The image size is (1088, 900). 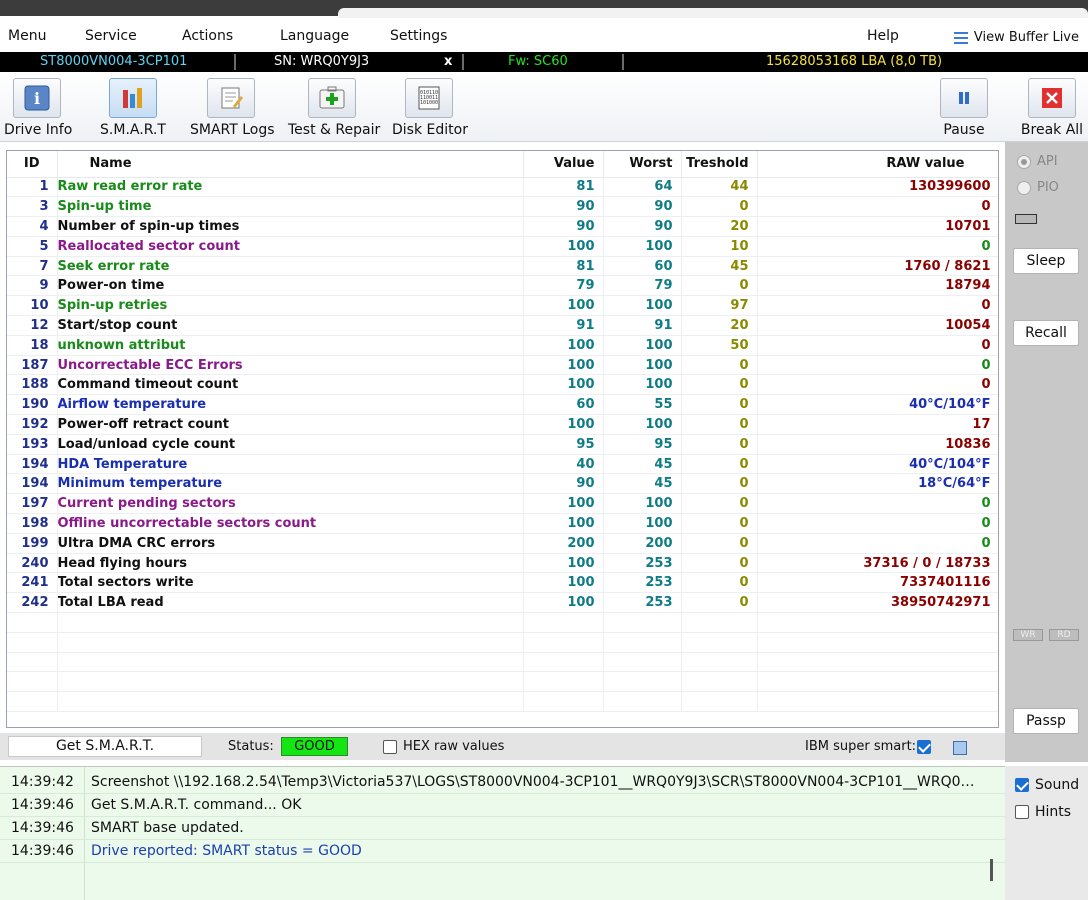 I want to click on break-all-button: Break All, so click(x=1052, y=108).